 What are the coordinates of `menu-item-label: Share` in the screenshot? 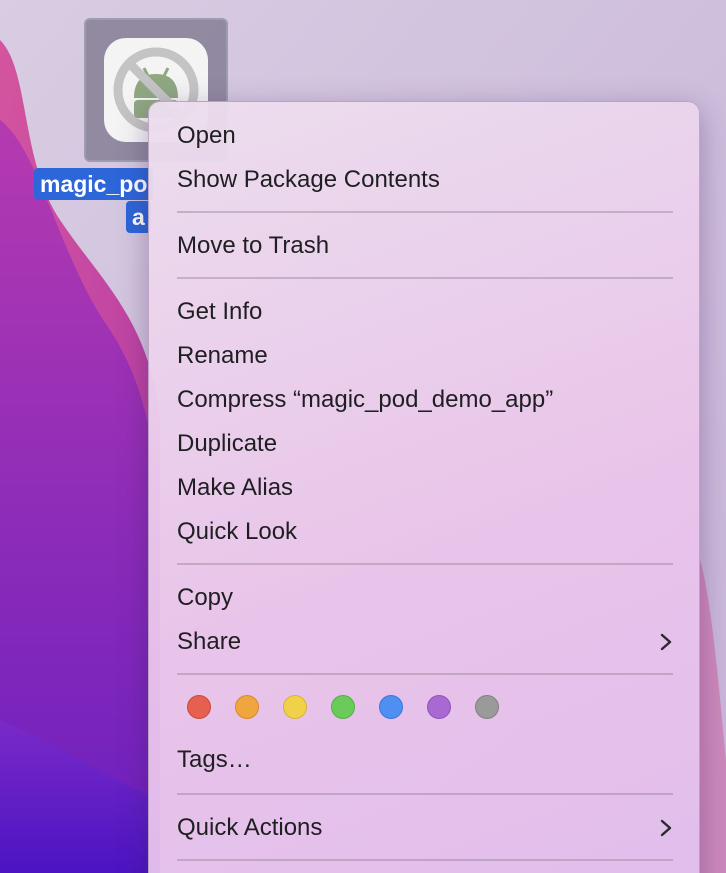 It's located at (209, 641).